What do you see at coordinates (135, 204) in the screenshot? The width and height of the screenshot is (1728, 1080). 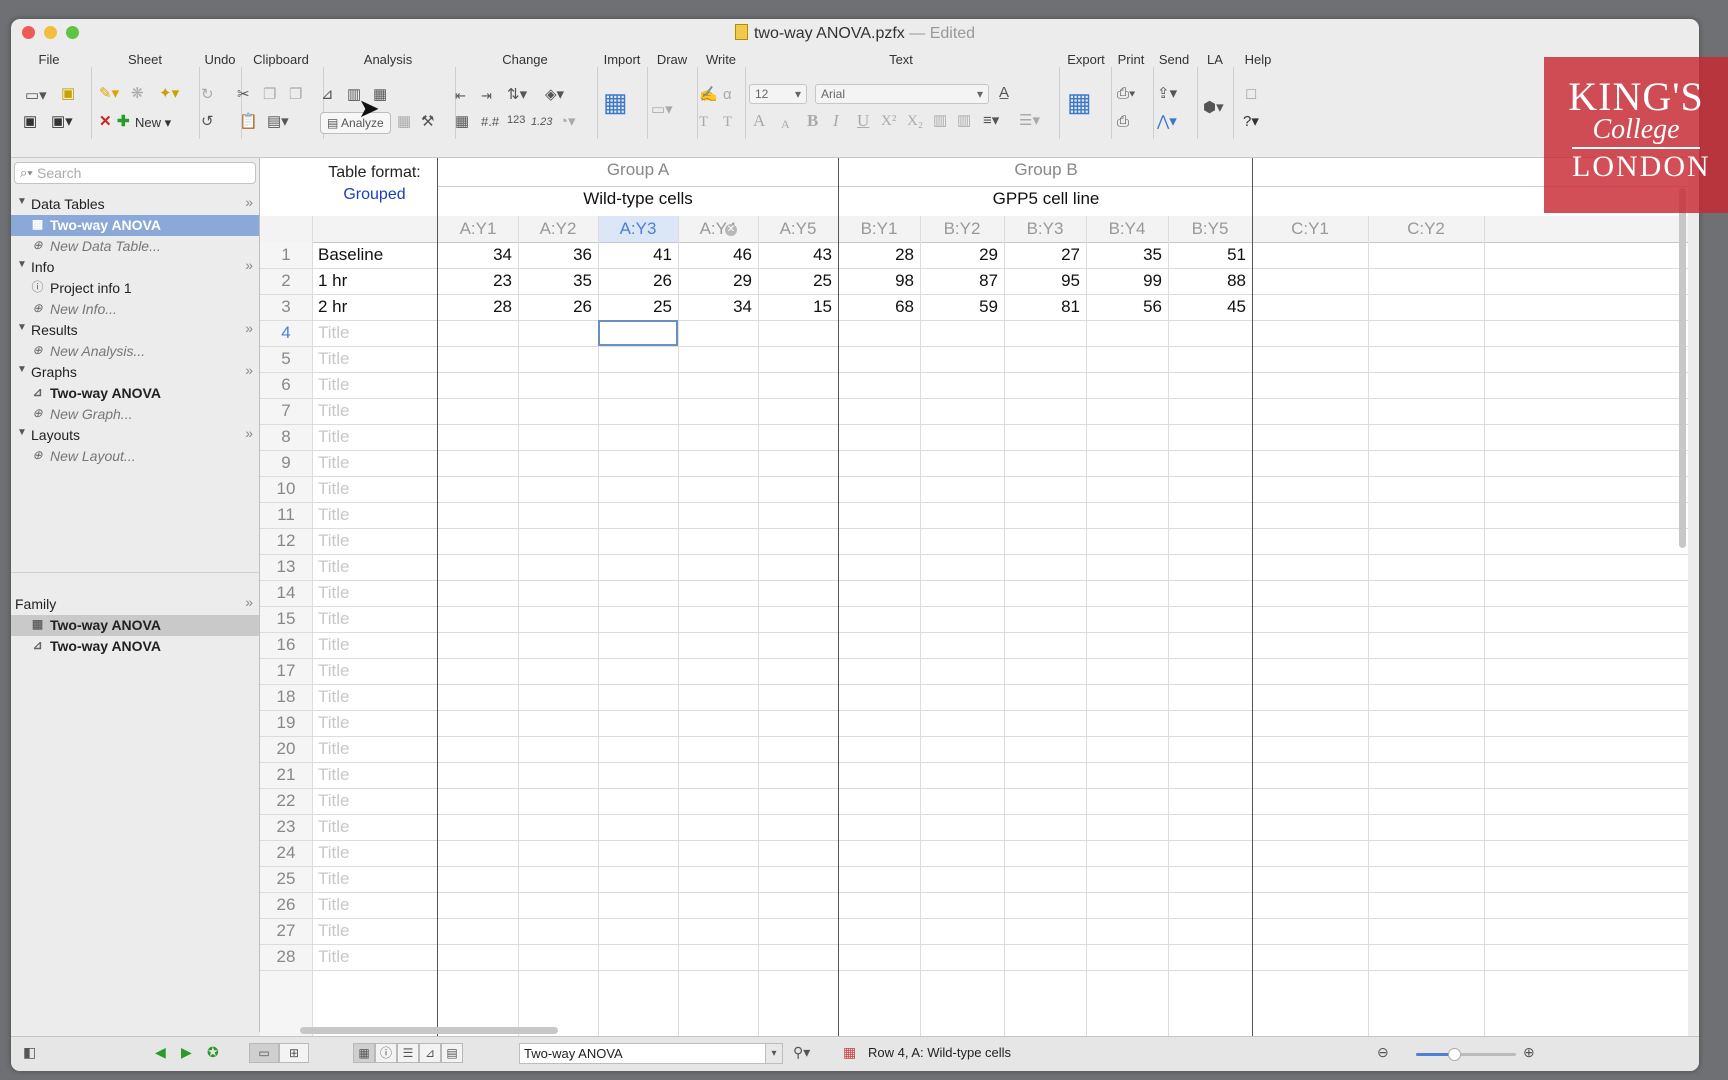 I see `section-data-tables: ▼ Data Tables »` at bounding box center [135, 204].